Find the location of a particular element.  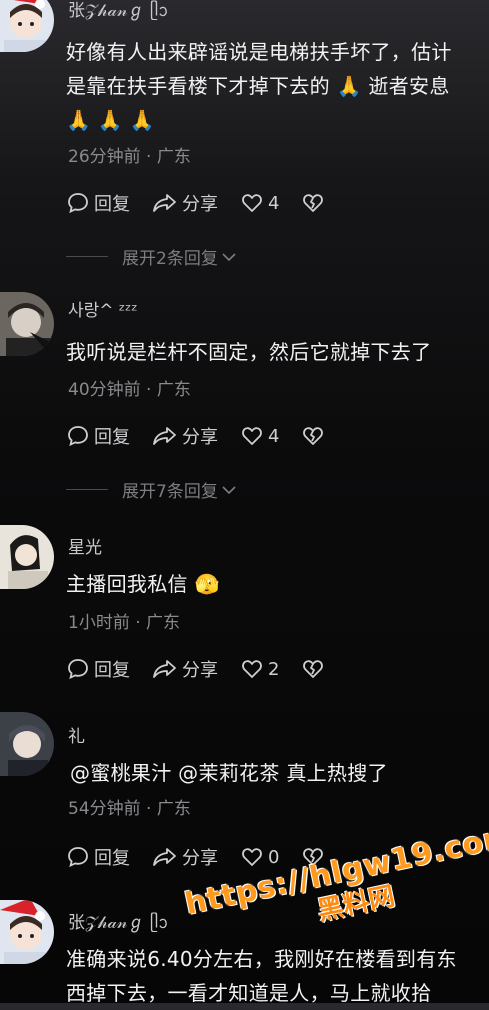

expand-replies: 展开7条回复 is located at coordinates (152, 489).